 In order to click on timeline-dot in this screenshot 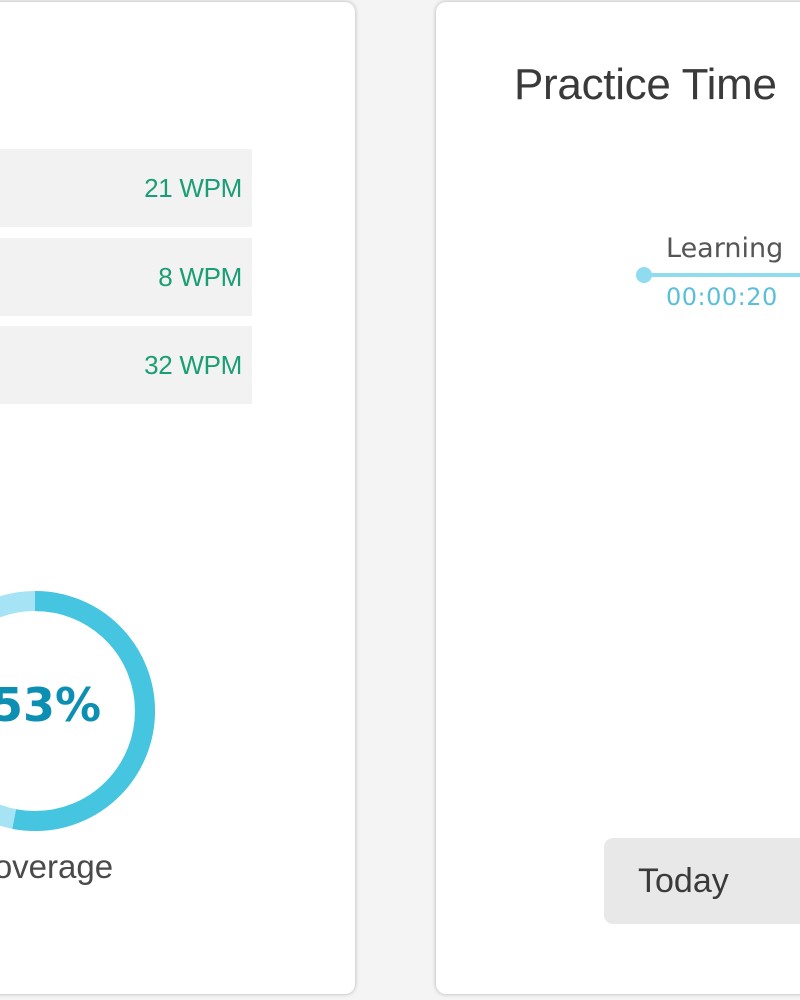, I will do `click(644, 275)`.